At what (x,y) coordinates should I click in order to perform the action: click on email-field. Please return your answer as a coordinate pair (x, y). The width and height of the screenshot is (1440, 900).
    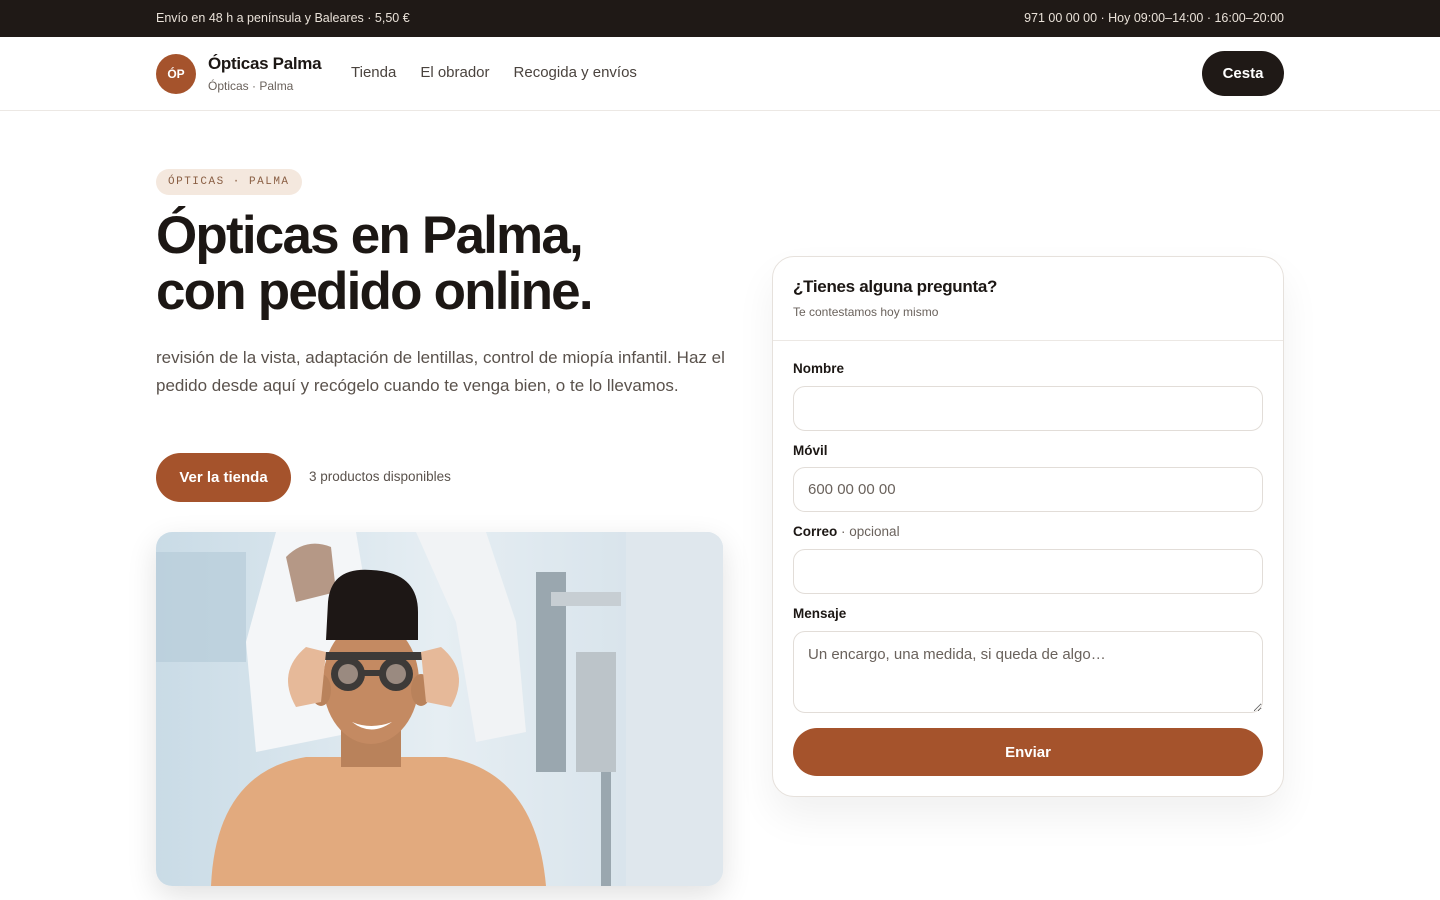
    Looking at the image, I should click on (1028, 571).